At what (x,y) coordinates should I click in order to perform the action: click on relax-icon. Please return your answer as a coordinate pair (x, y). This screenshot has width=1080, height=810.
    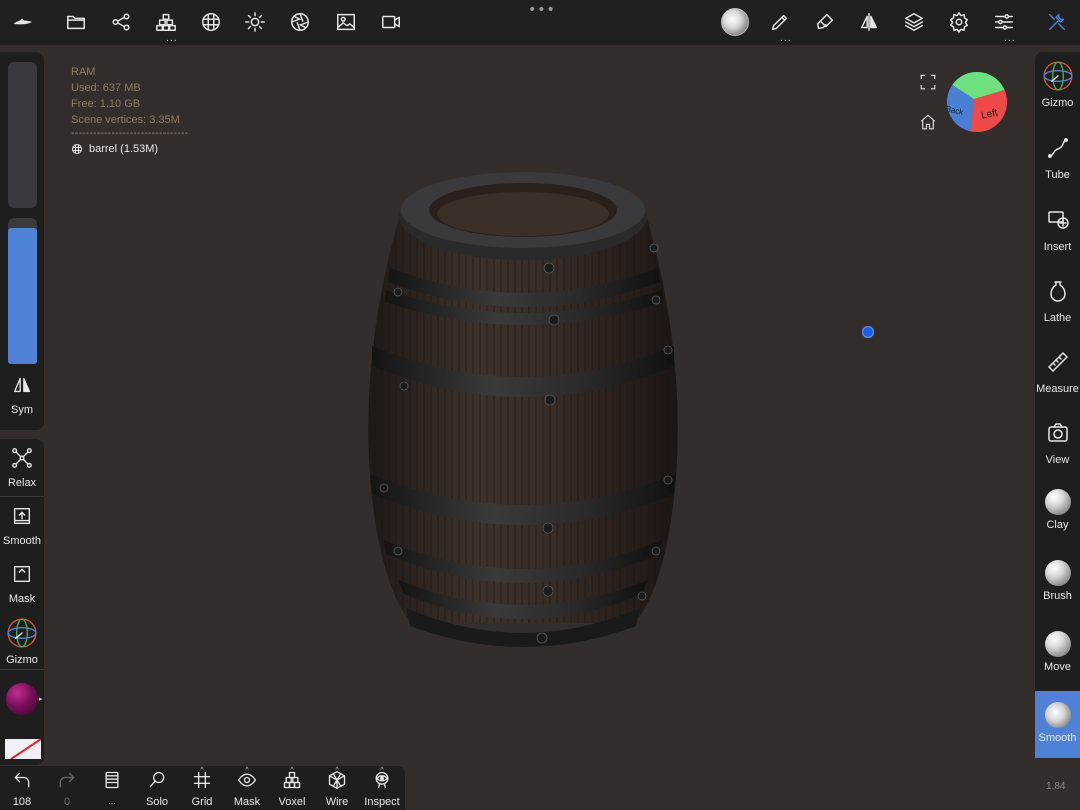
    Looking at the image, I should click on (22, 458).